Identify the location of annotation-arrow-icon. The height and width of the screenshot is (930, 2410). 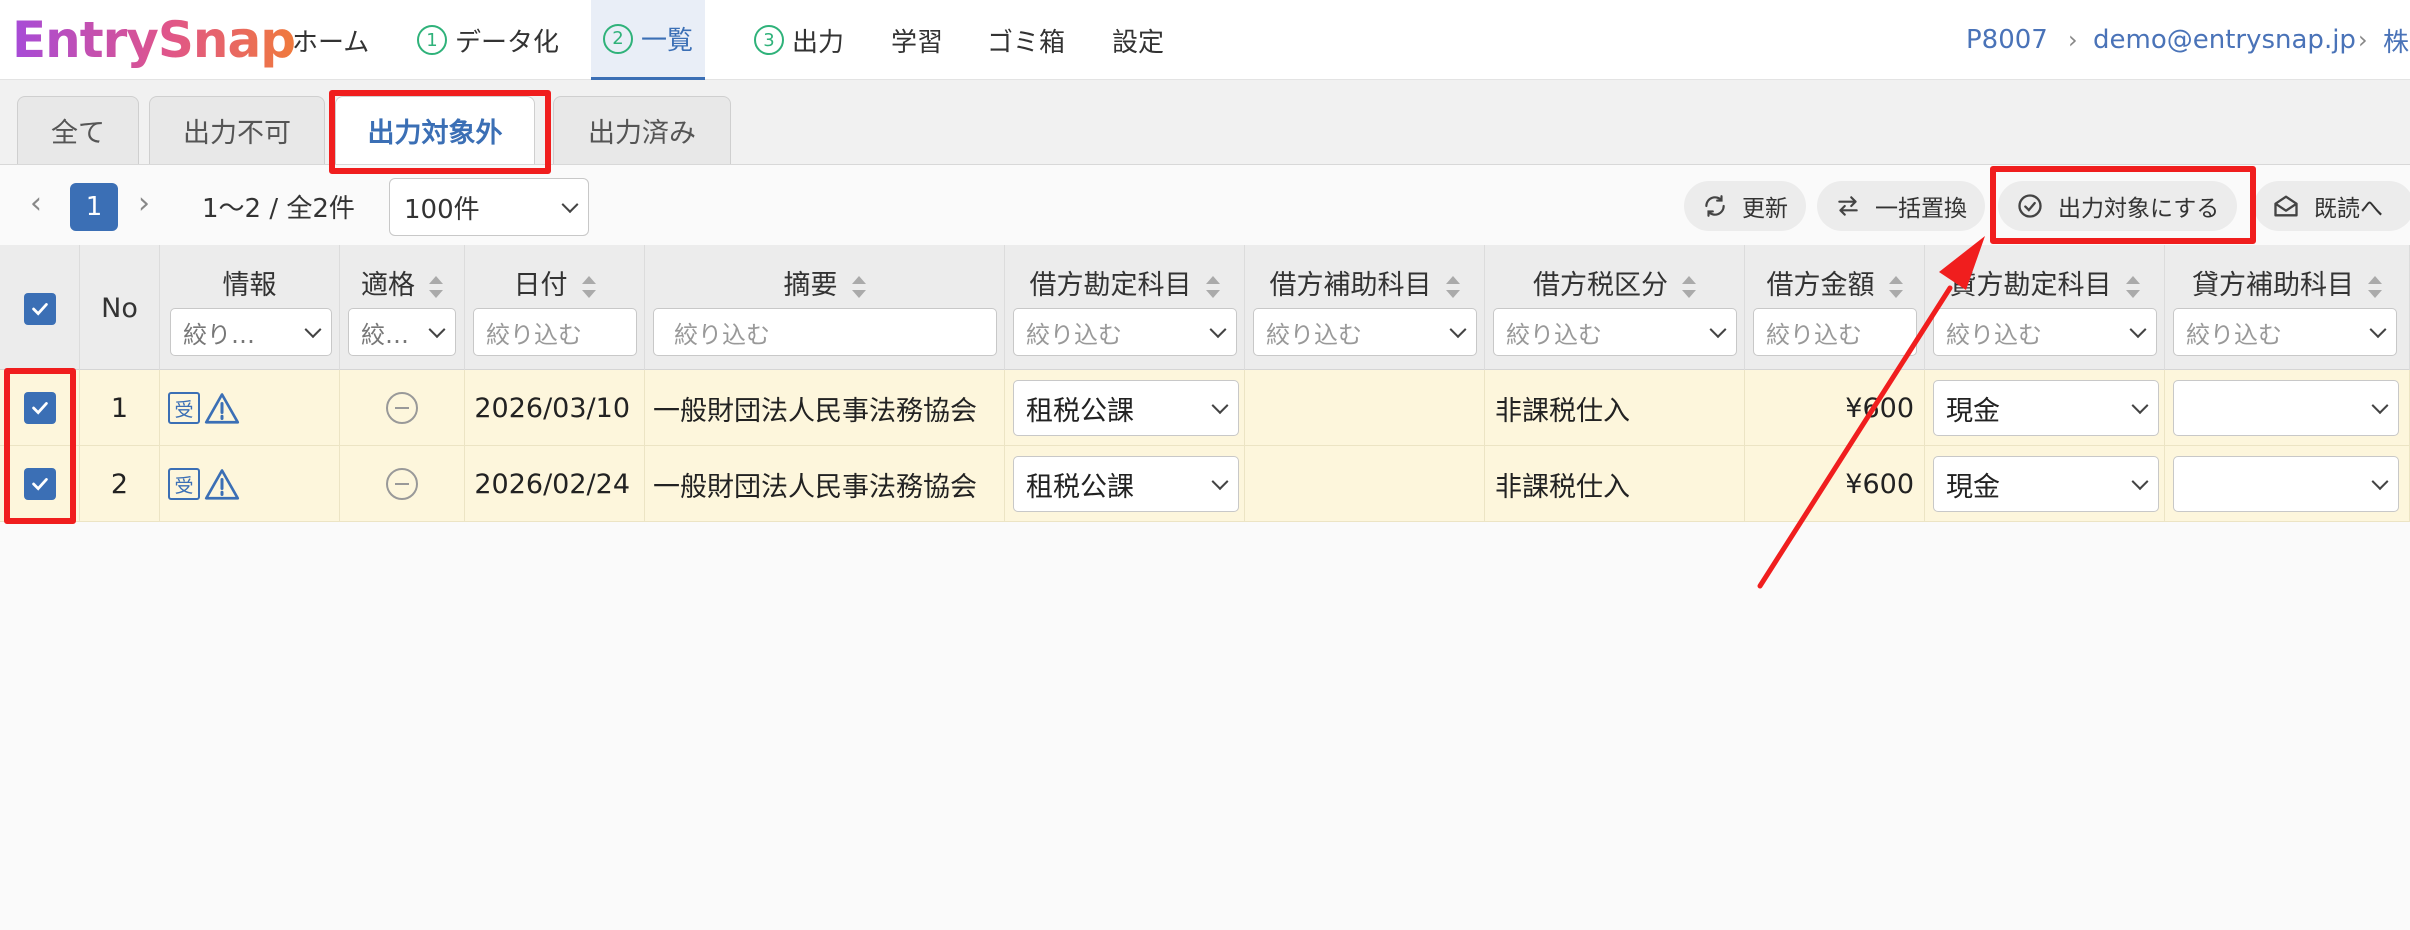
(1871, 412).